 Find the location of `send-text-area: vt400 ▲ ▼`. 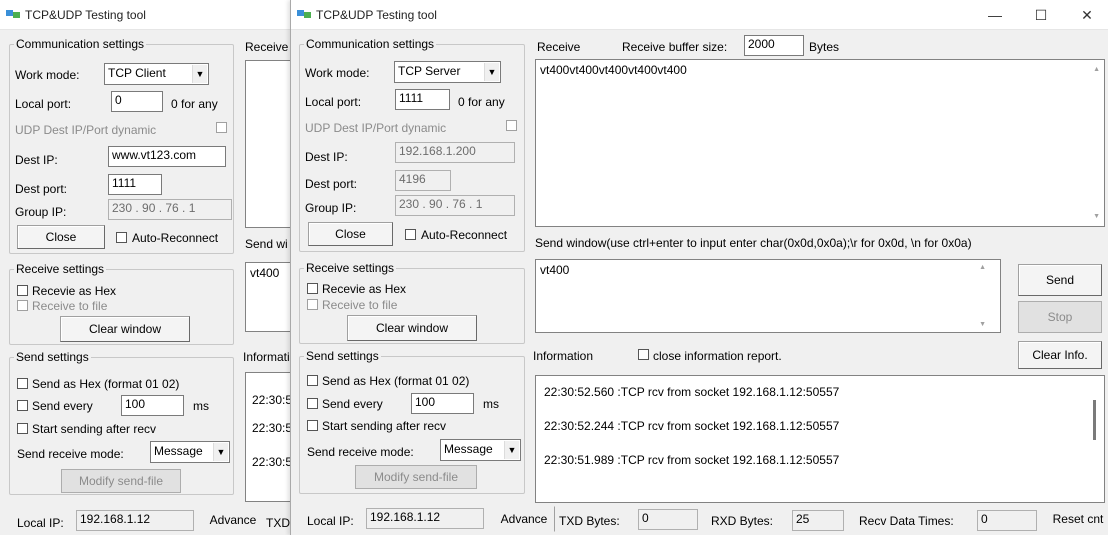

send-text-area: vt400 ▲ ▼ is located at coordinates (768, 296).